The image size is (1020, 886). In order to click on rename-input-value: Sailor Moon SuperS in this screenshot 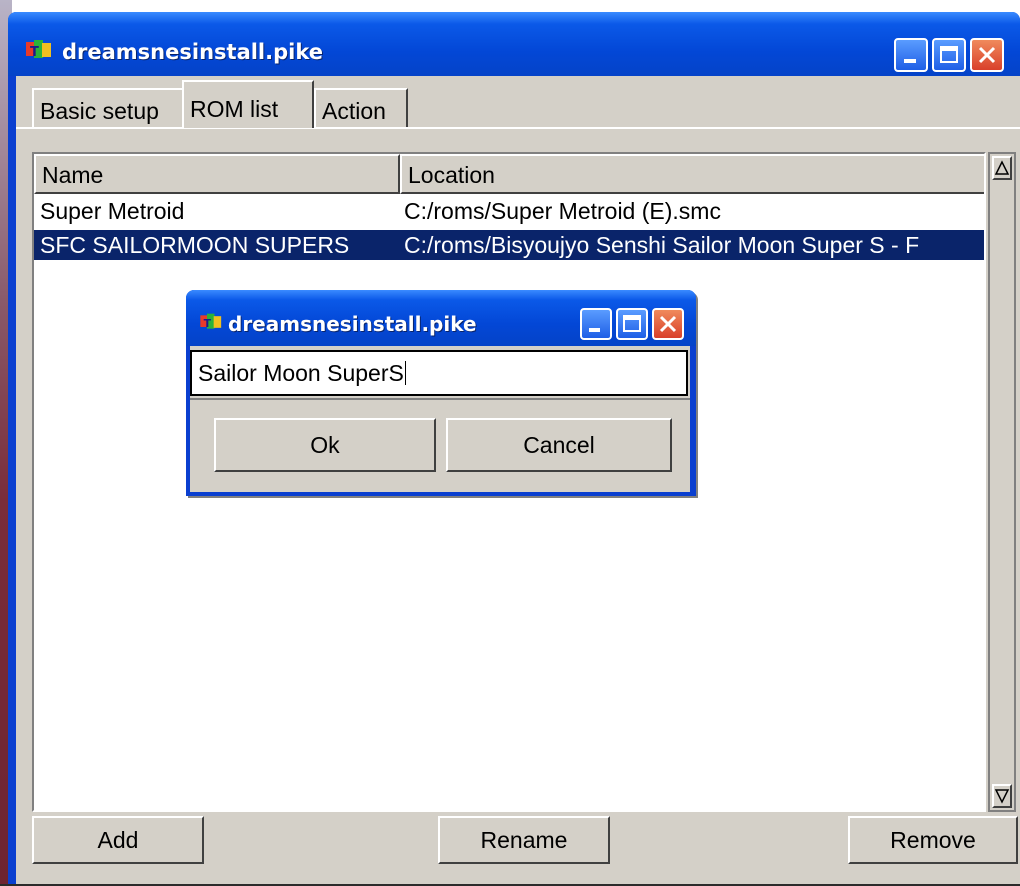, I will do `click(301, 373)`.